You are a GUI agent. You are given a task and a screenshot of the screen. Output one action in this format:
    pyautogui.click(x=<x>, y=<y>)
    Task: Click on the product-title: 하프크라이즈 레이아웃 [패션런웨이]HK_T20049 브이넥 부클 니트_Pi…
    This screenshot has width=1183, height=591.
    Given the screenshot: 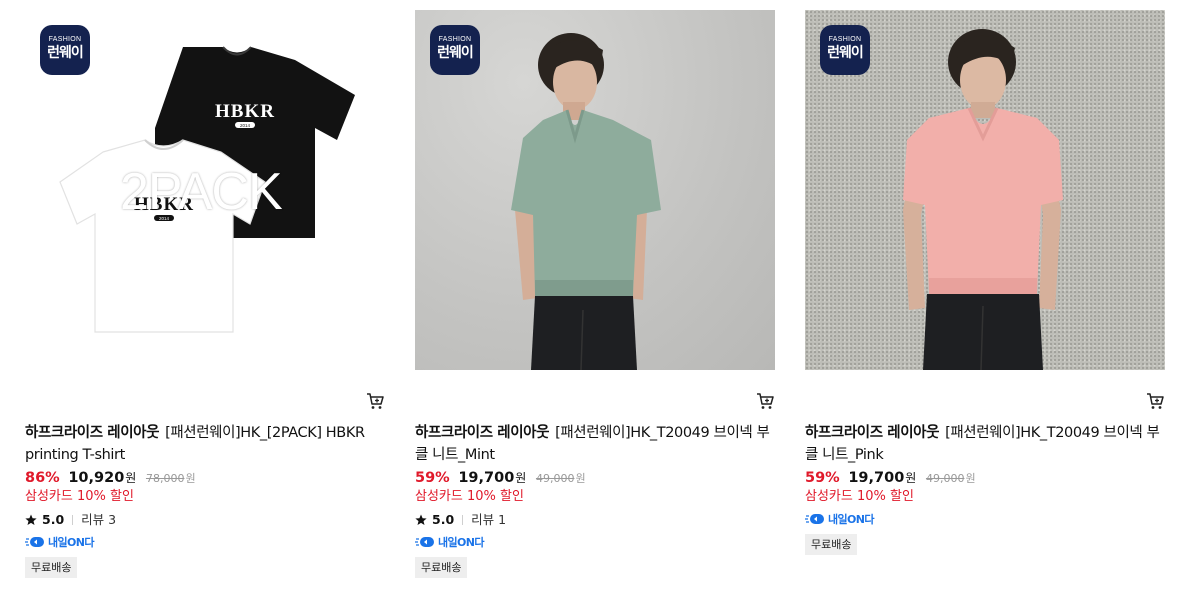 What is the action you would take?
    pyautogui.click(x=985, y=444)
    